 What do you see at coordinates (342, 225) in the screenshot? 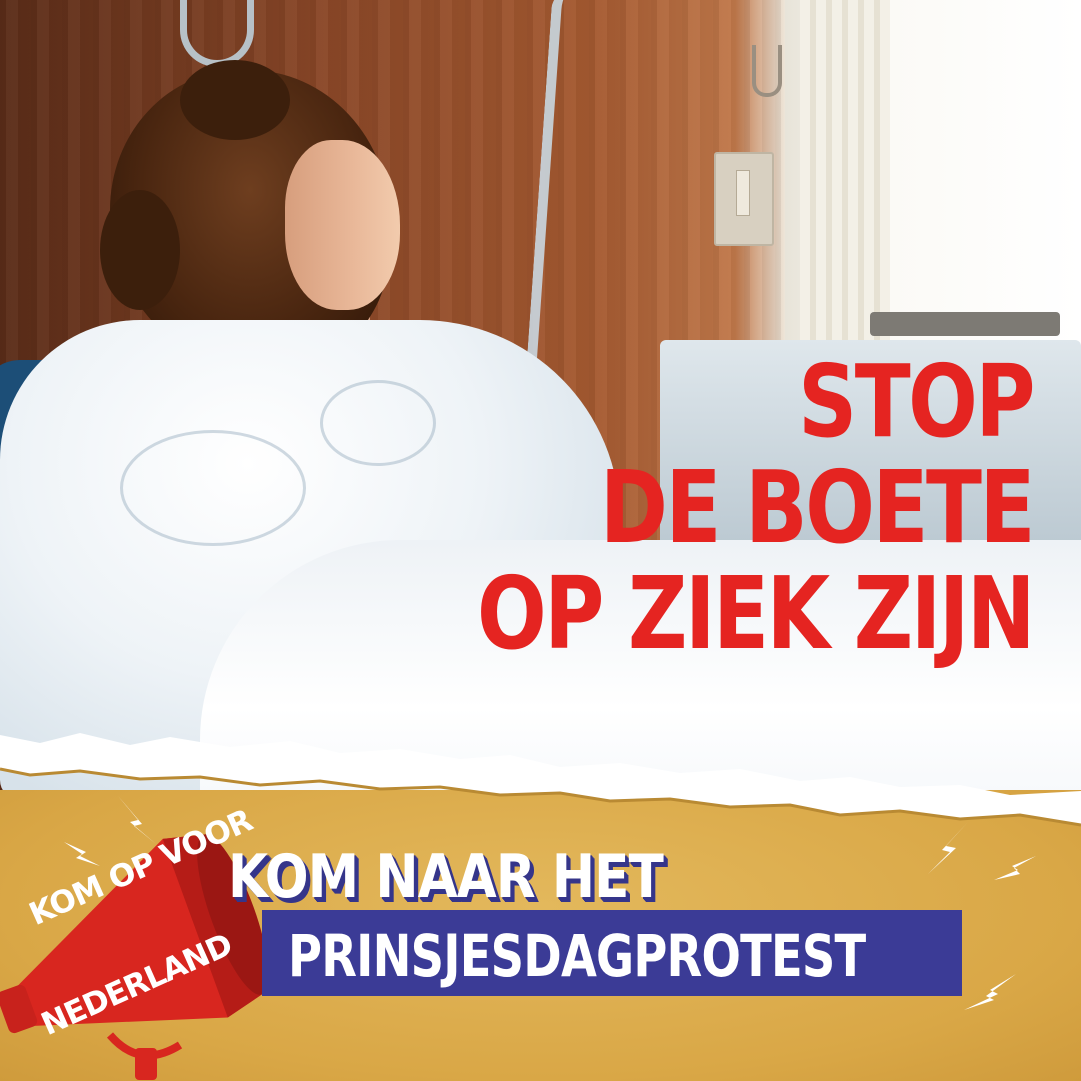
I see `patient-face` at bounding box center [342, 225].